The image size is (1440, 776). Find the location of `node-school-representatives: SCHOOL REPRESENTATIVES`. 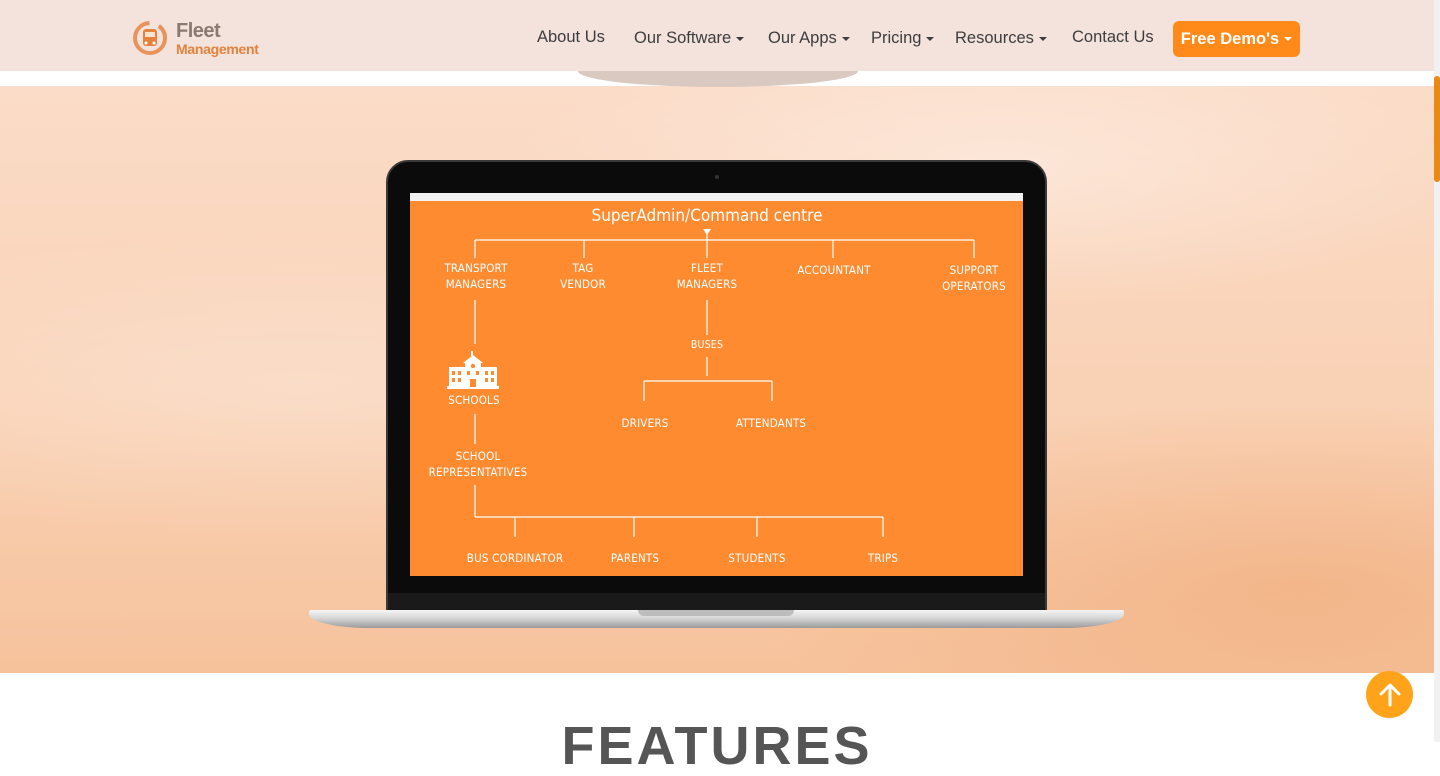

node-school-representatives: SCHOOL REPRESENTATIVES is located at coordinates (478, 464).